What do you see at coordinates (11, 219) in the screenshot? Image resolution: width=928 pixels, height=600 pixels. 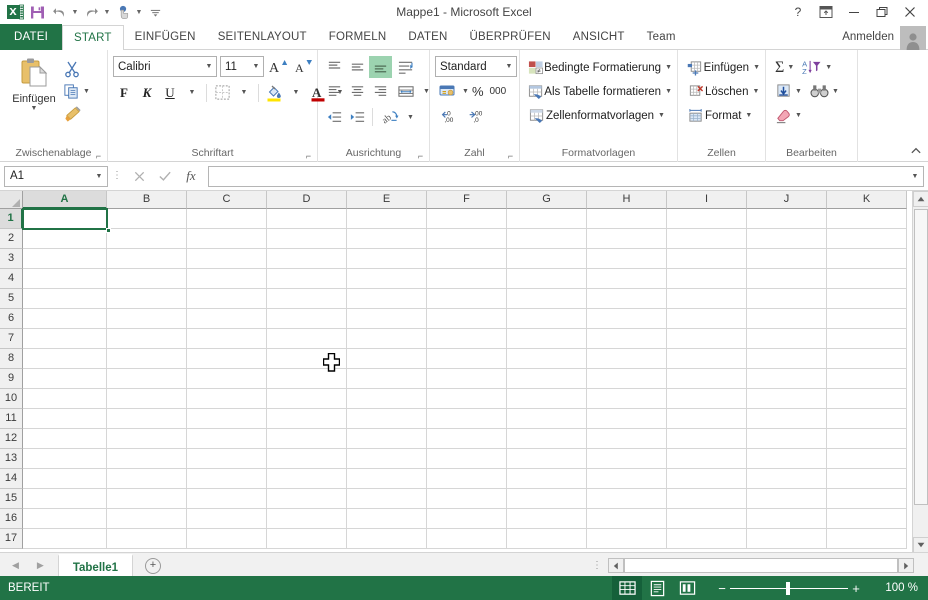 I see `row-header-1: 1` at bounding box center [11, 219].